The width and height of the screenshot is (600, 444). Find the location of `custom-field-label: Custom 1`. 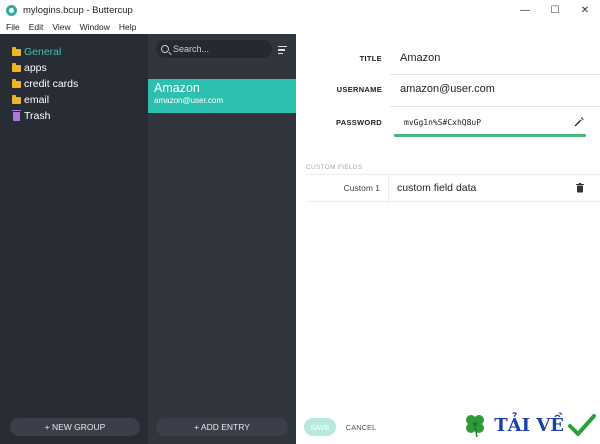

custom-field-label: Custom 1 is located at coordinates (343, 188).